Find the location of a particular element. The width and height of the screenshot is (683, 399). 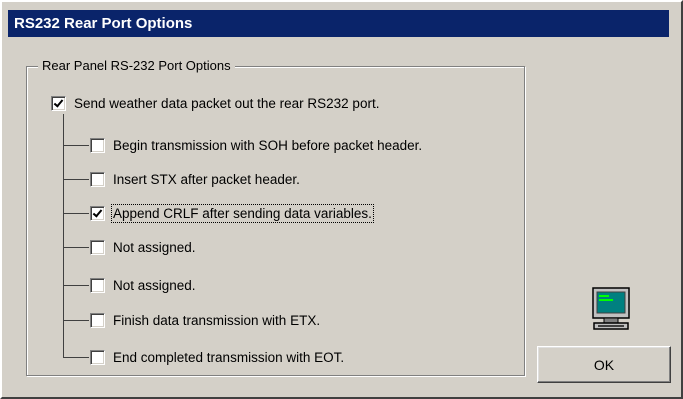

not-assigned-1-checkbox is located at coordinates (97, 247).